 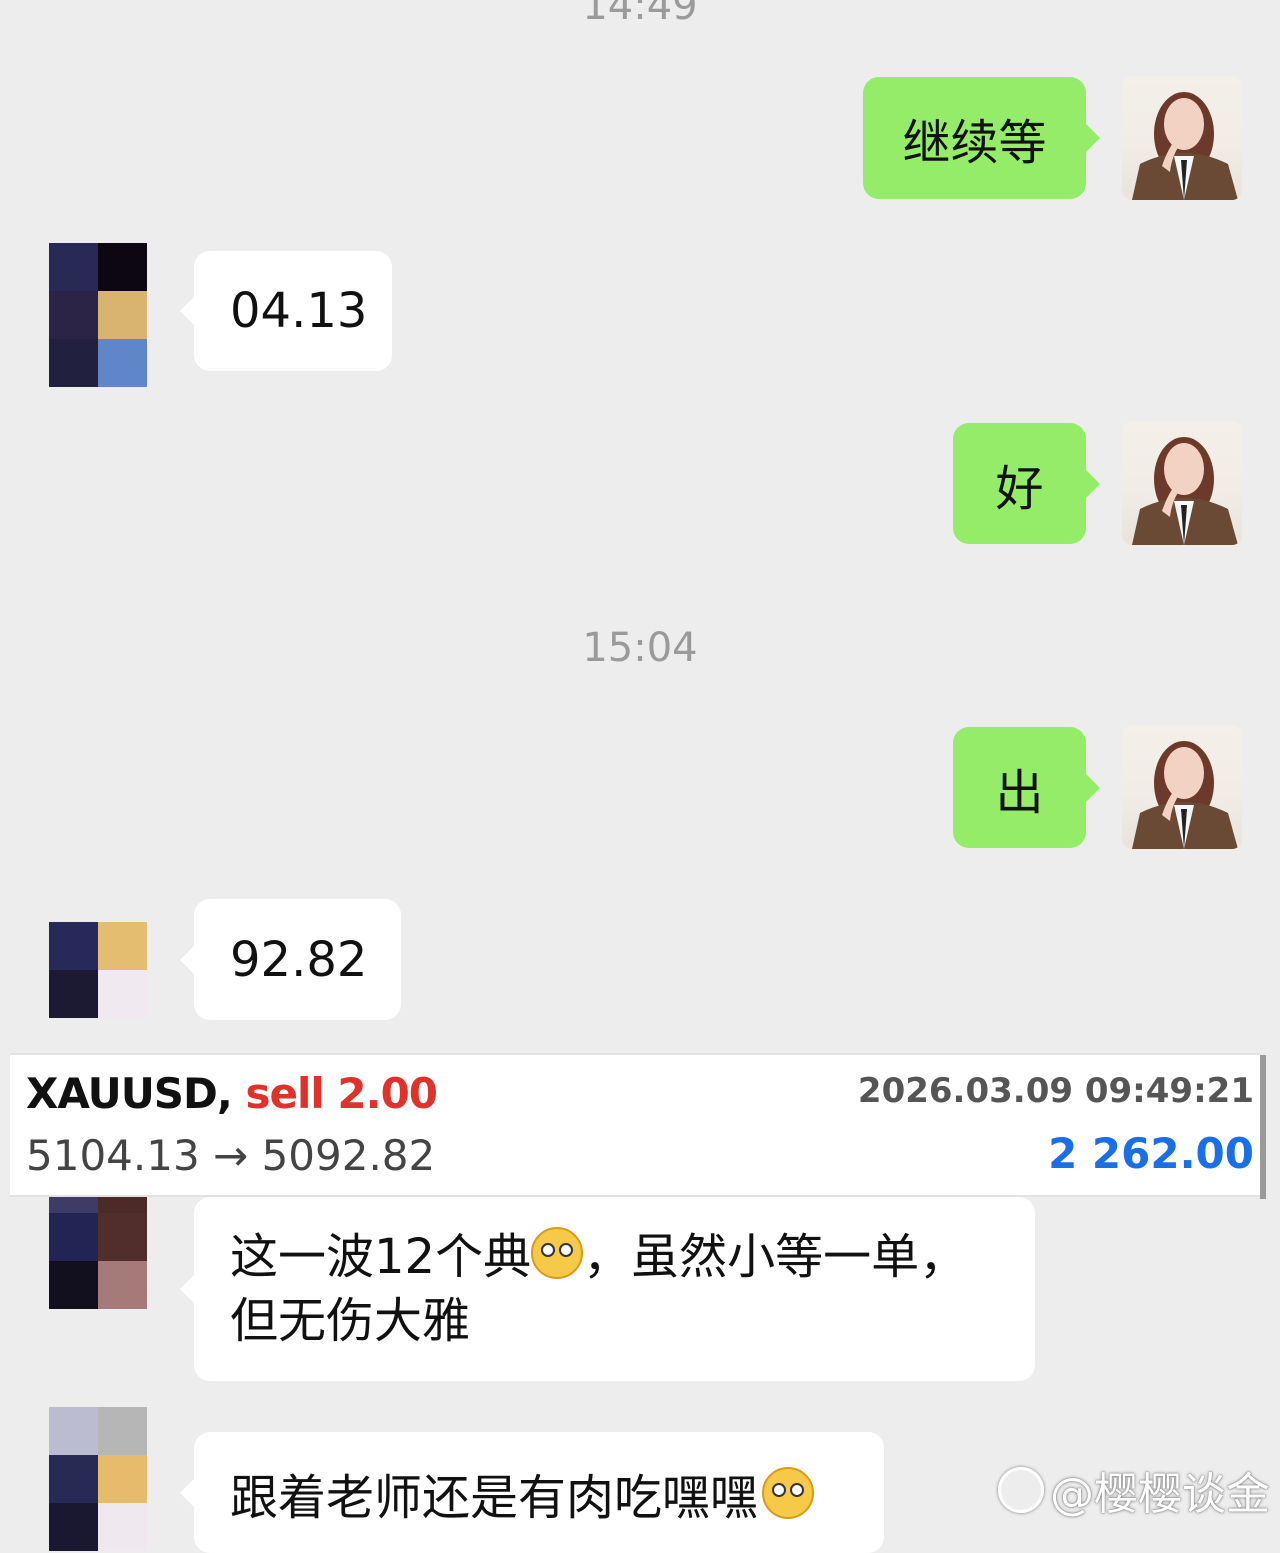 What do you see at coordinates (342, 1093) in the screenshot?
I see `trade-side: sell 2.00` at bounding box center [342, 1093].